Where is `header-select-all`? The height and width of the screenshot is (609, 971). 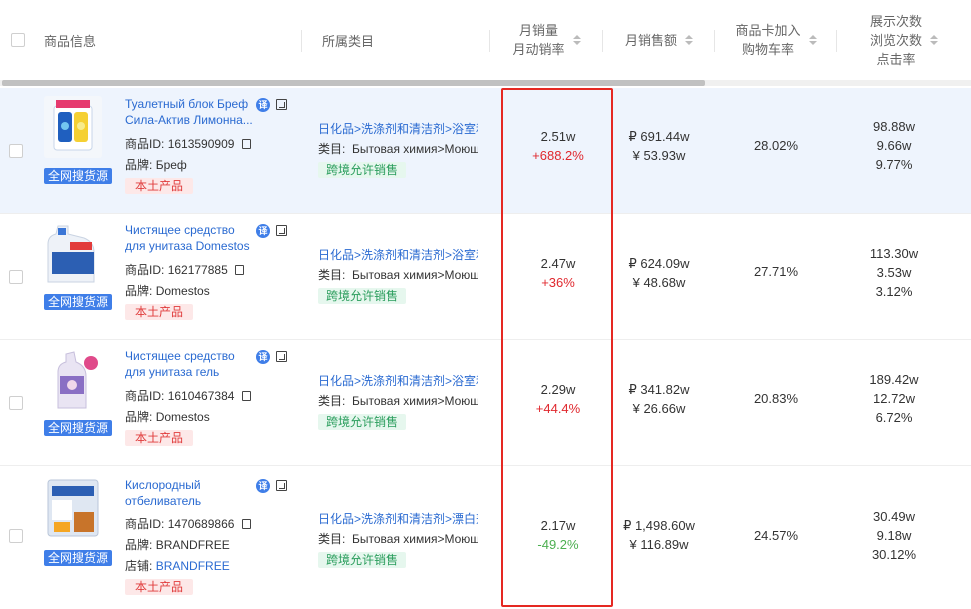
header-select-all is located at coordinates (18, 40).